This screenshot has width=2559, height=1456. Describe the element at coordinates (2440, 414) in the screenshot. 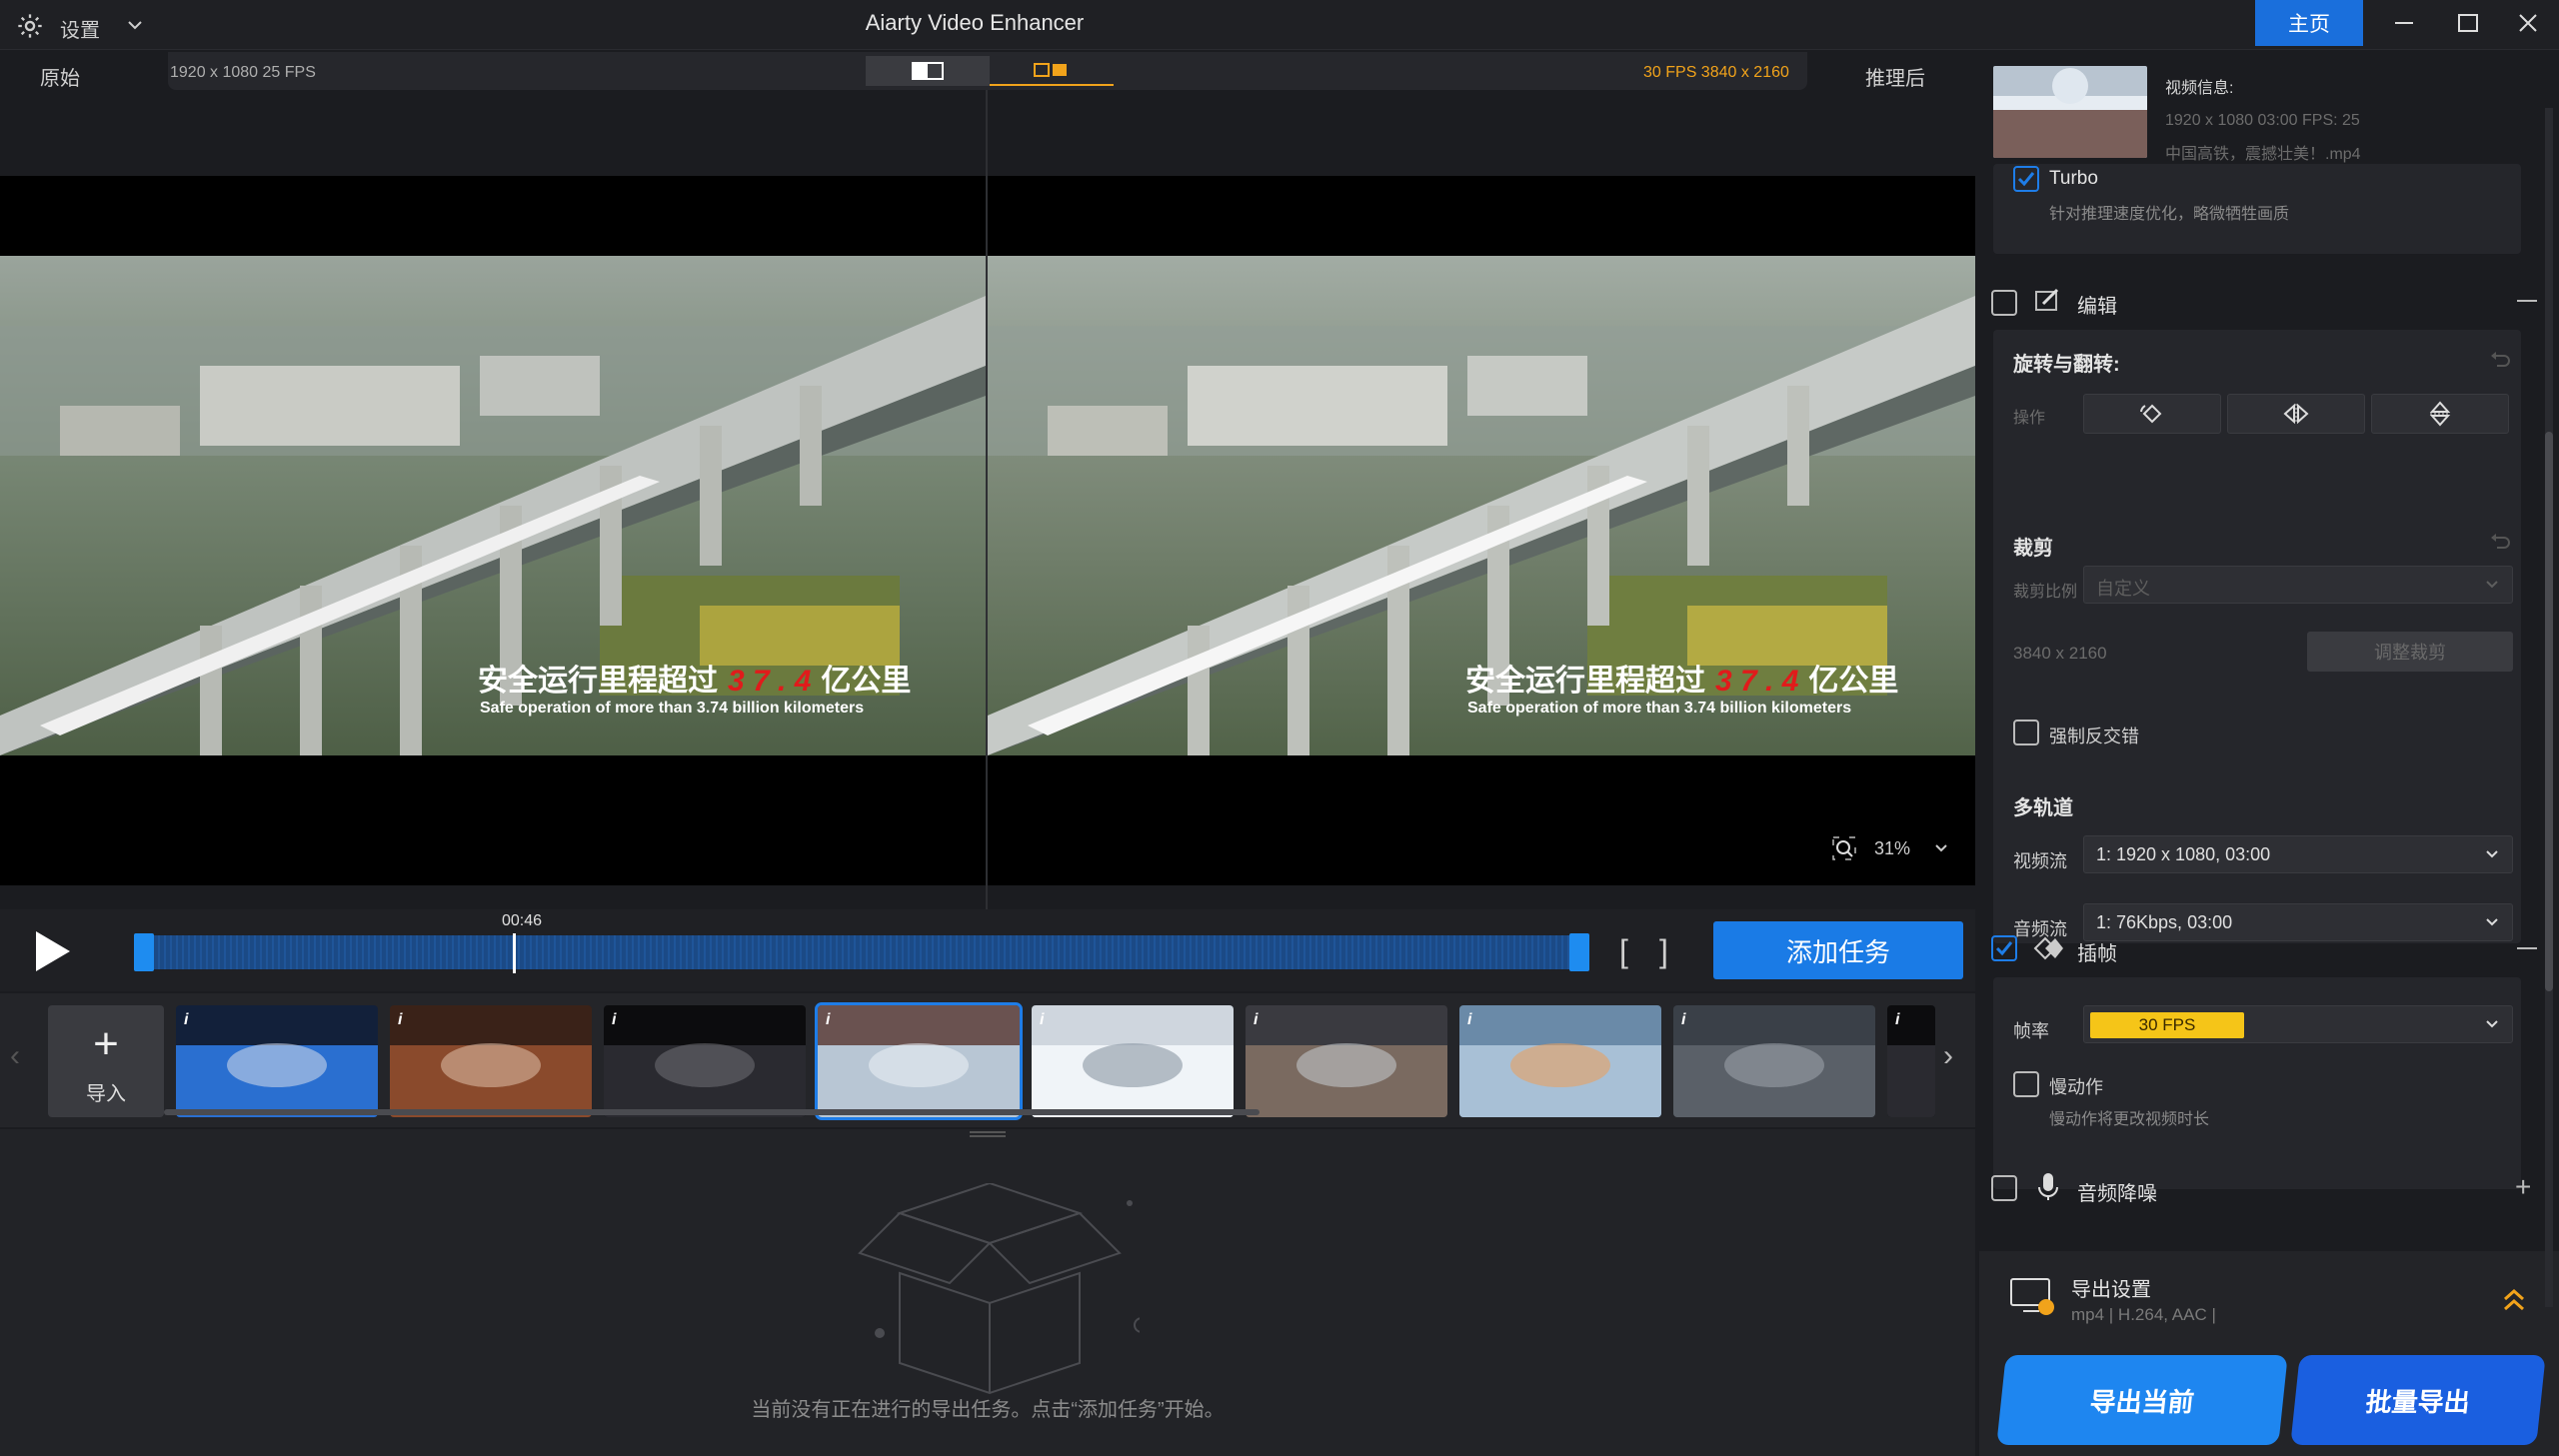

I see `flip-vertical-button` at that location.